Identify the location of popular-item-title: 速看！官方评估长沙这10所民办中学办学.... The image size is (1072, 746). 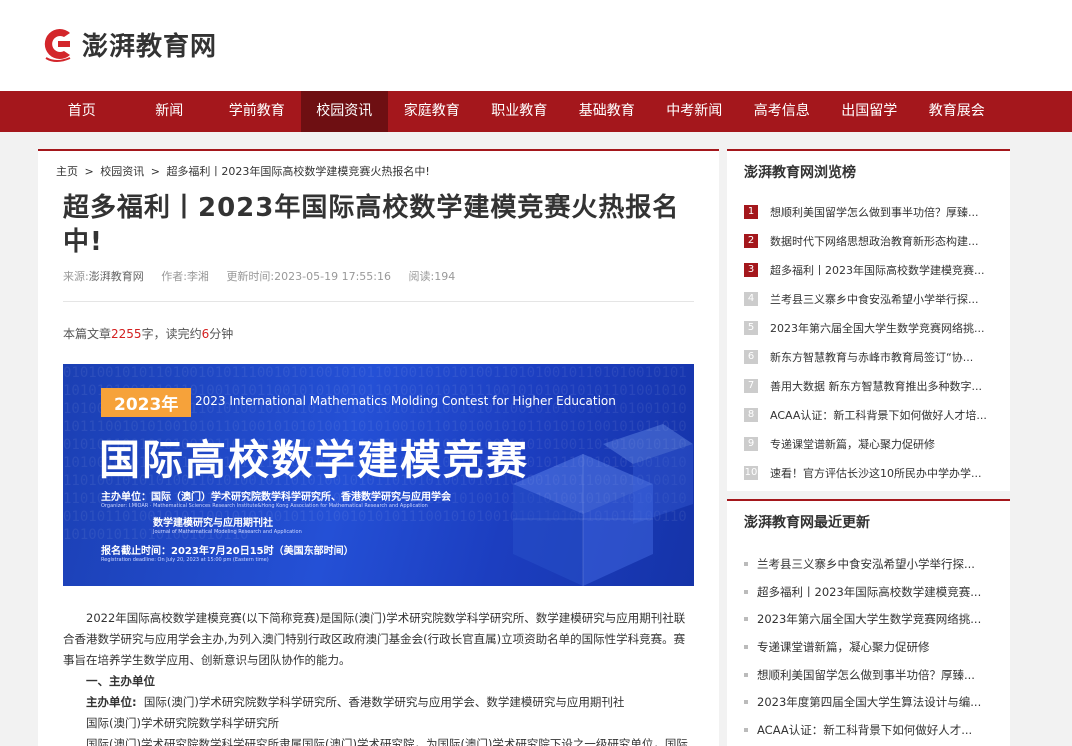
(876, 473).